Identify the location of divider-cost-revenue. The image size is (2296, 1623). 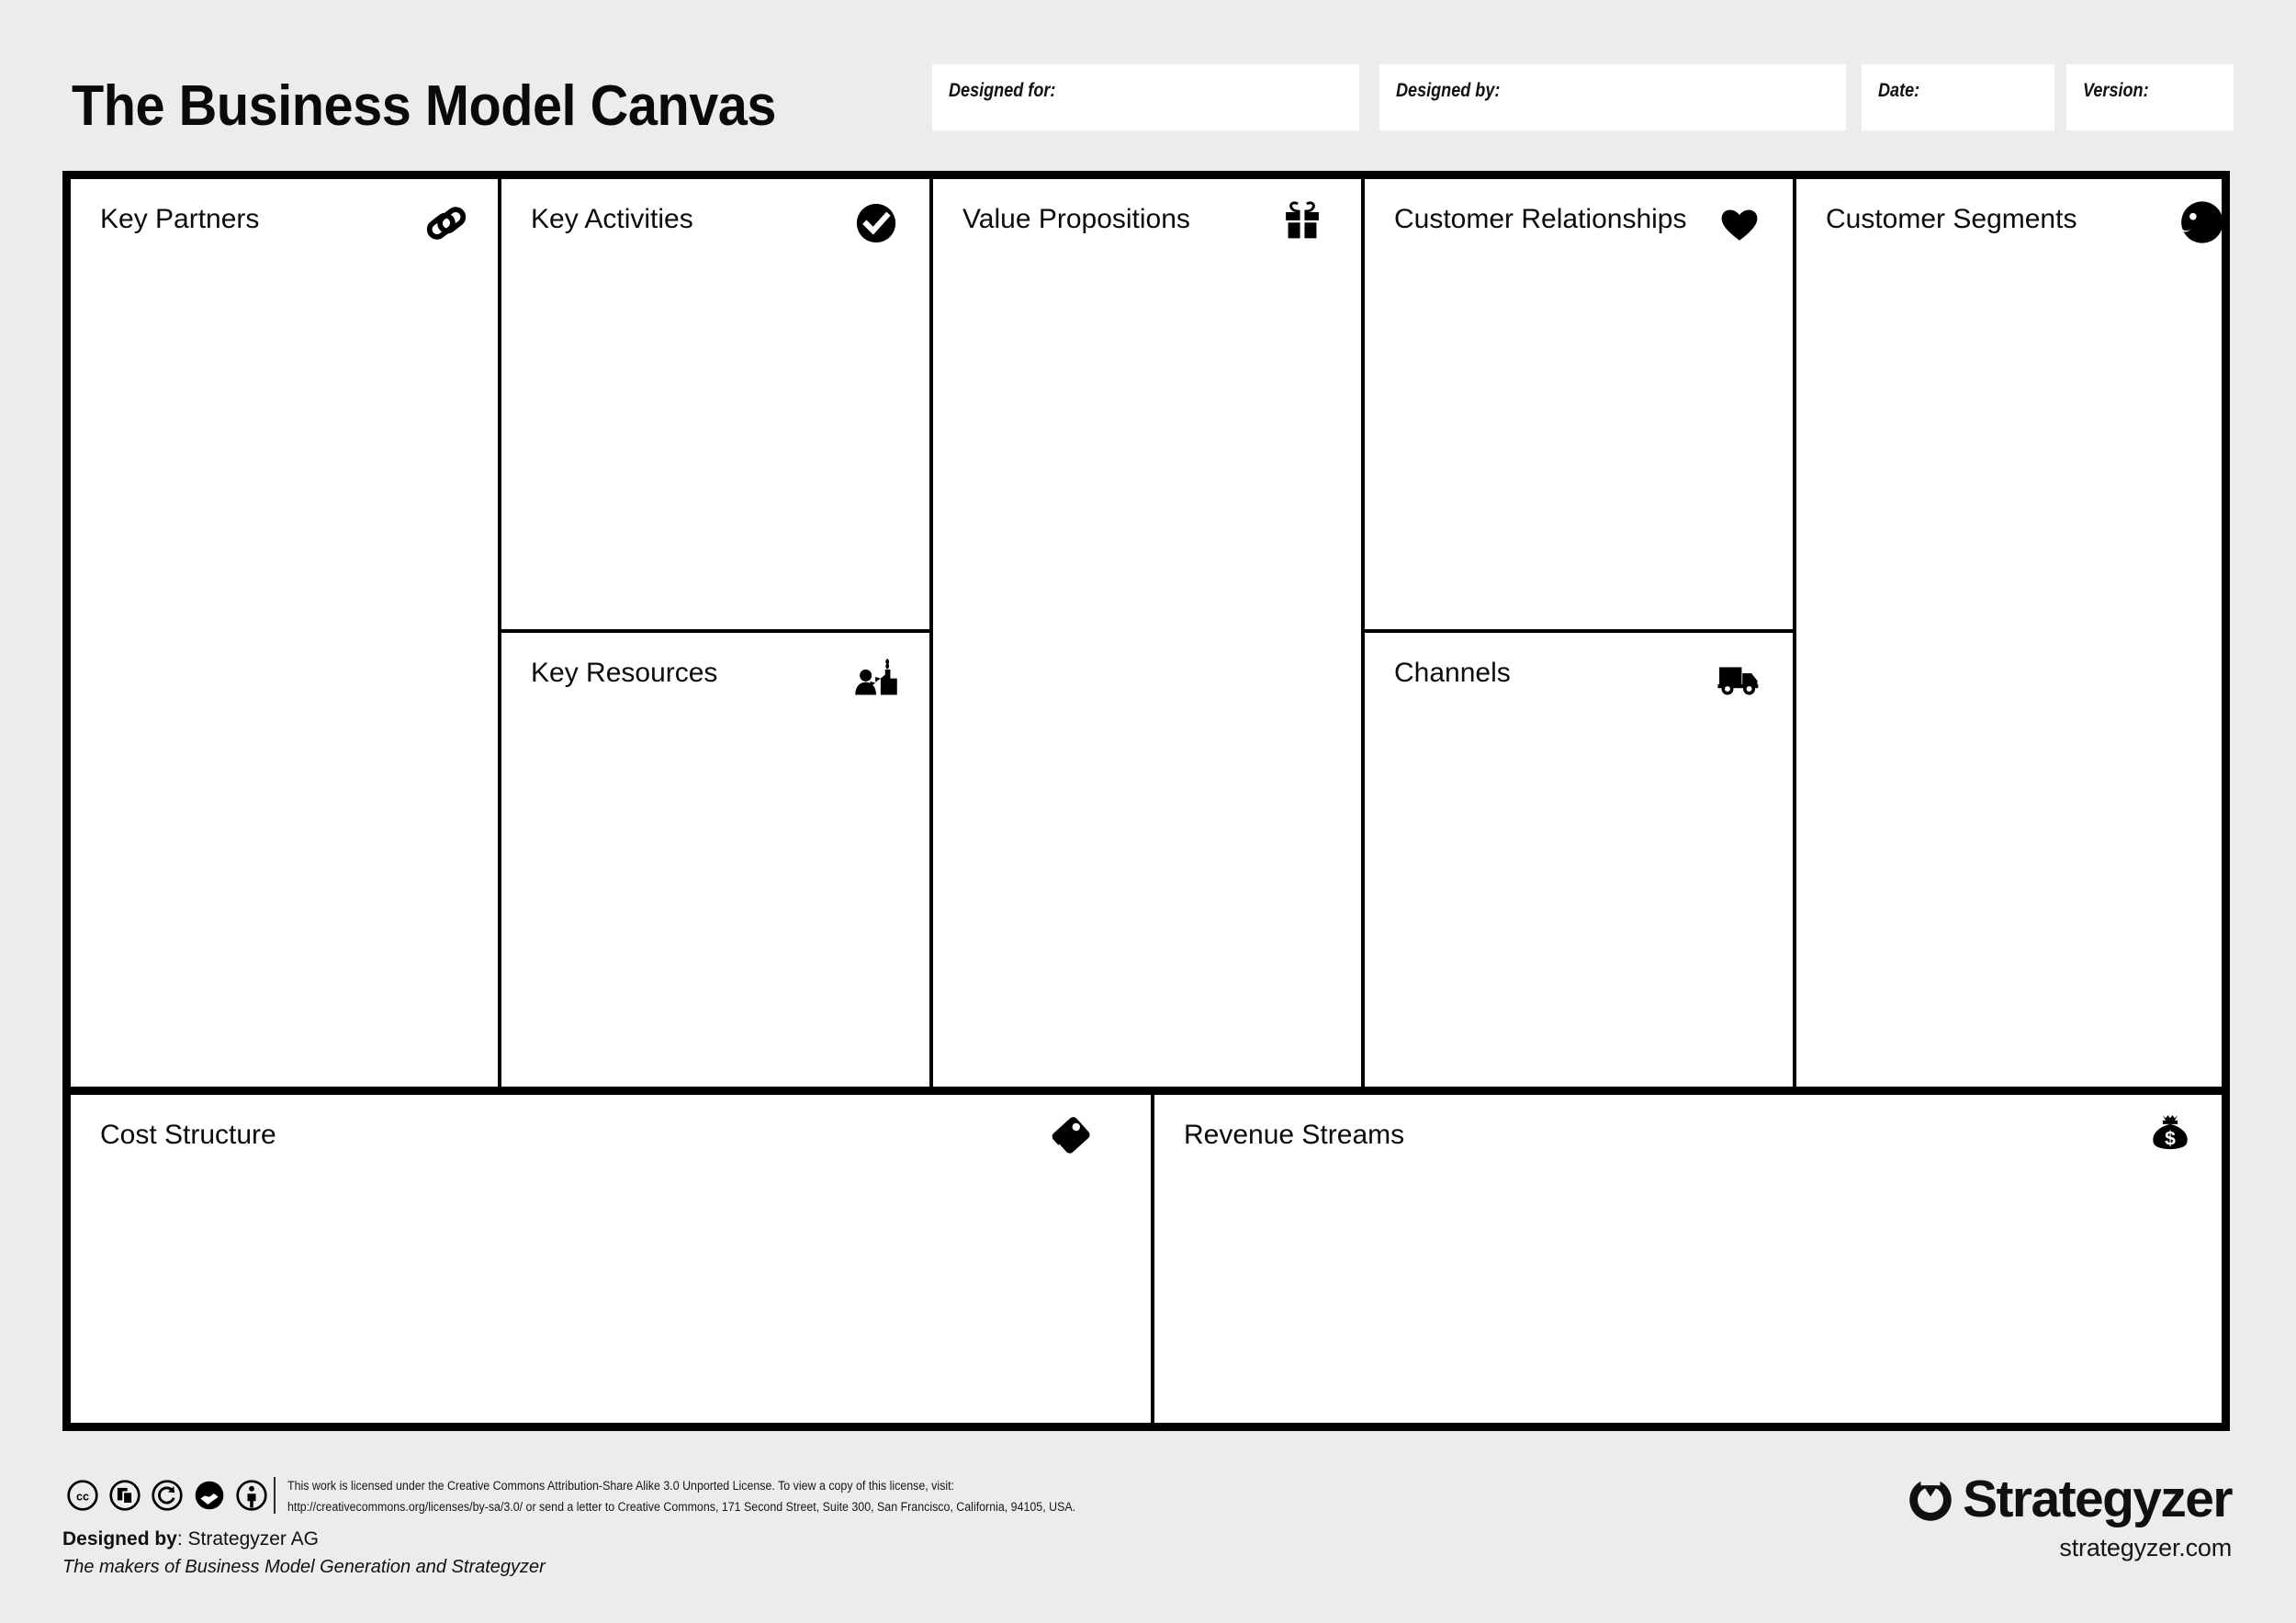
(1152, 1259).